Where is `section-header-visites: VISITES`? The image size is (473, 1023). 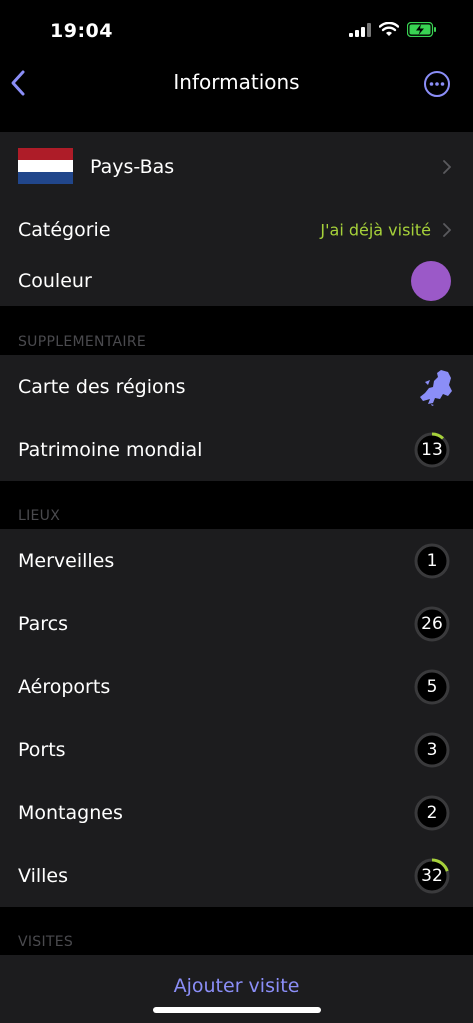
section-header-visites: VISITES is located at coordinates (46, 942).